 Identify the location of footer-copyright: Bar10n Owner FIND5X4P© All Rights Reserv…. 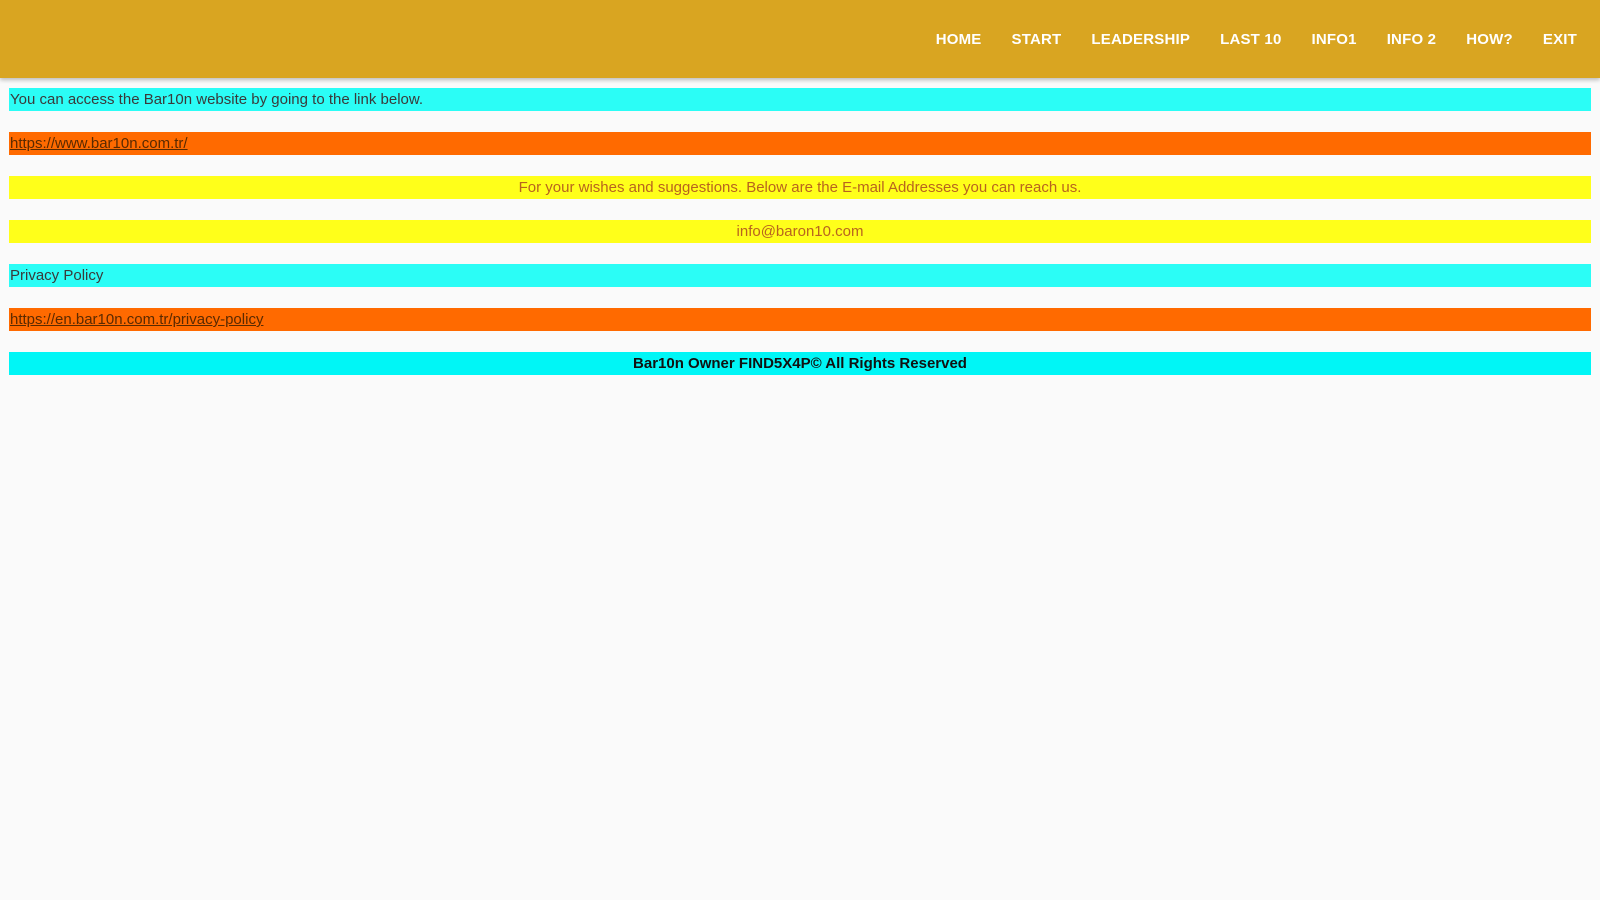
(800, 363).